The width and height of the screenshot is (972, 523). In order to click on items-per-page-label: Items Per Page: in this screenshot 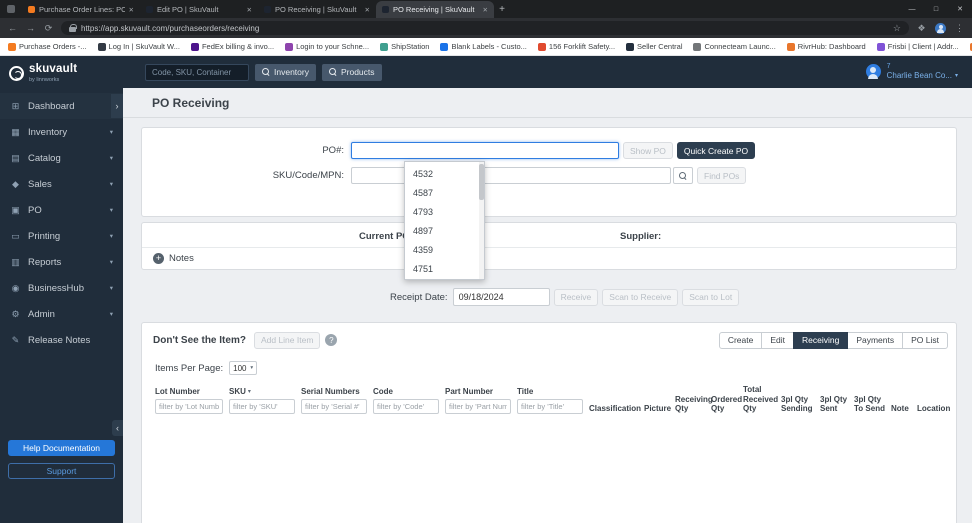, I will do `click(189, 368)`.